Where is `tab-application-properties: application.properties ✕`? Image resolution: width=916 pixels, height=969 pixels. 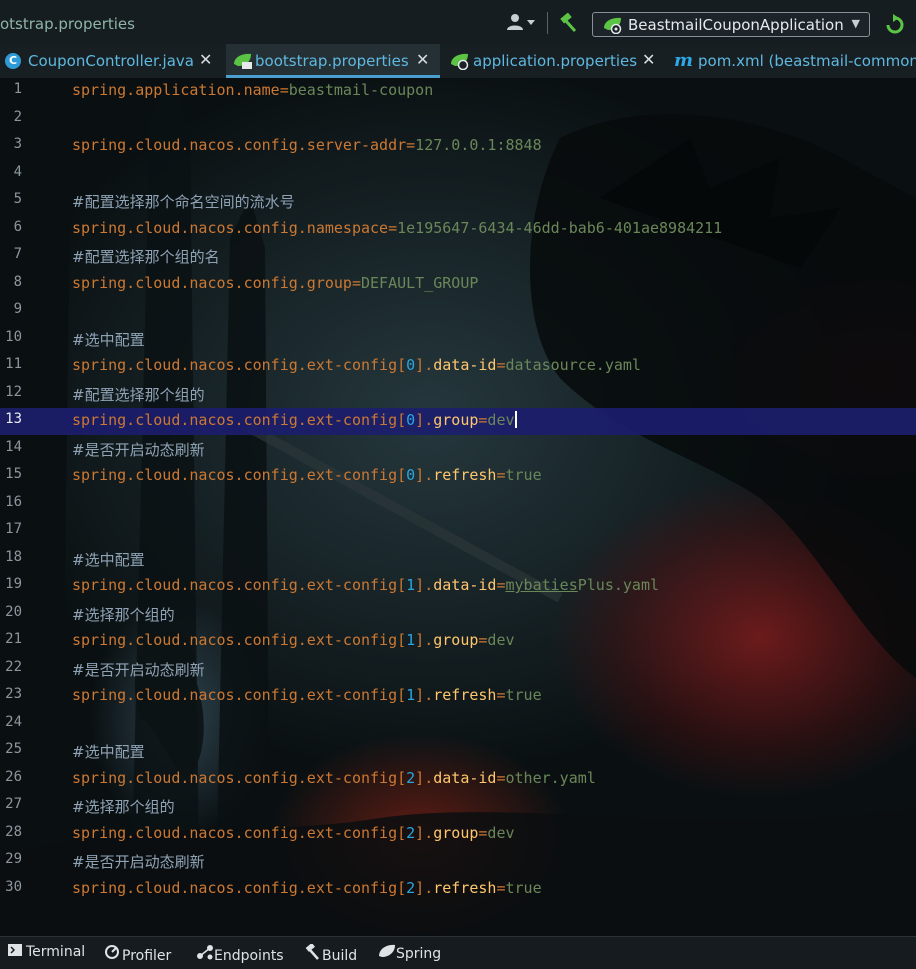
tab-application-properties: application.properties ✕ is located at coordinates (554, 61).